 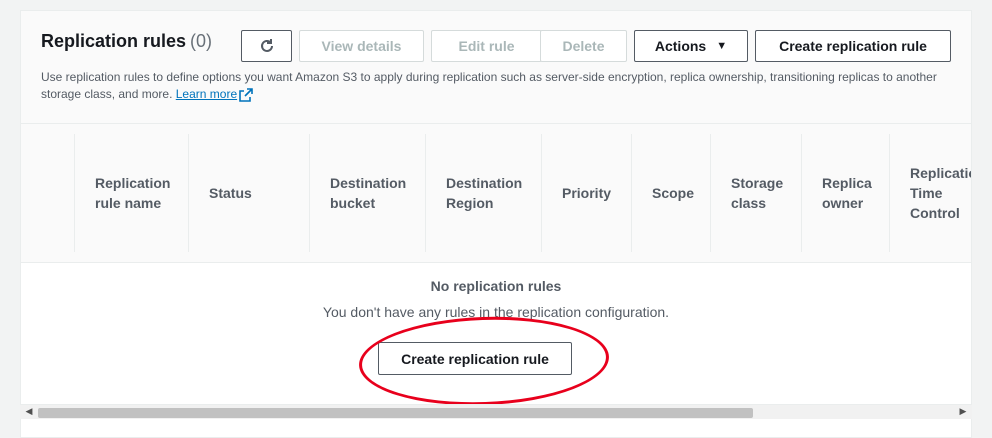 What do you see at coordinates (367, 193) in the screenshot?
I see `column-header-destination-bucket: Destination bucket` at bounding box center [367, 193].